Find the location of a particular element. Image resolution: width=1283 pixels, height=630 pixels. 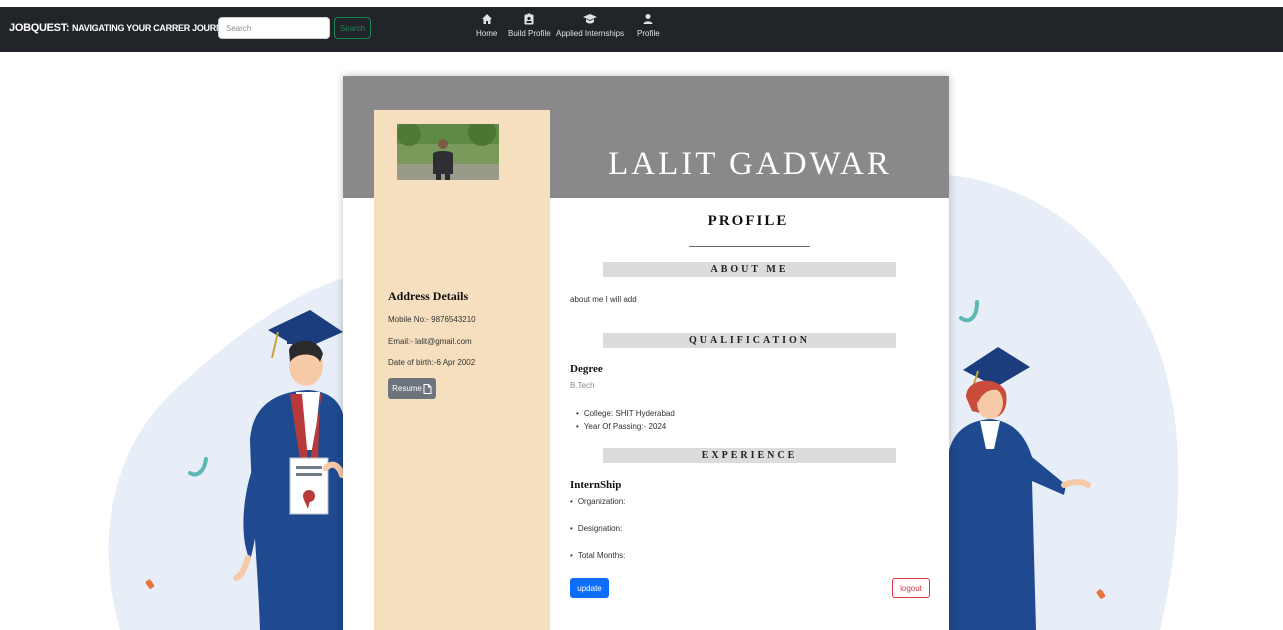

nav-home-label: Home is located at coordinates (487, 33).